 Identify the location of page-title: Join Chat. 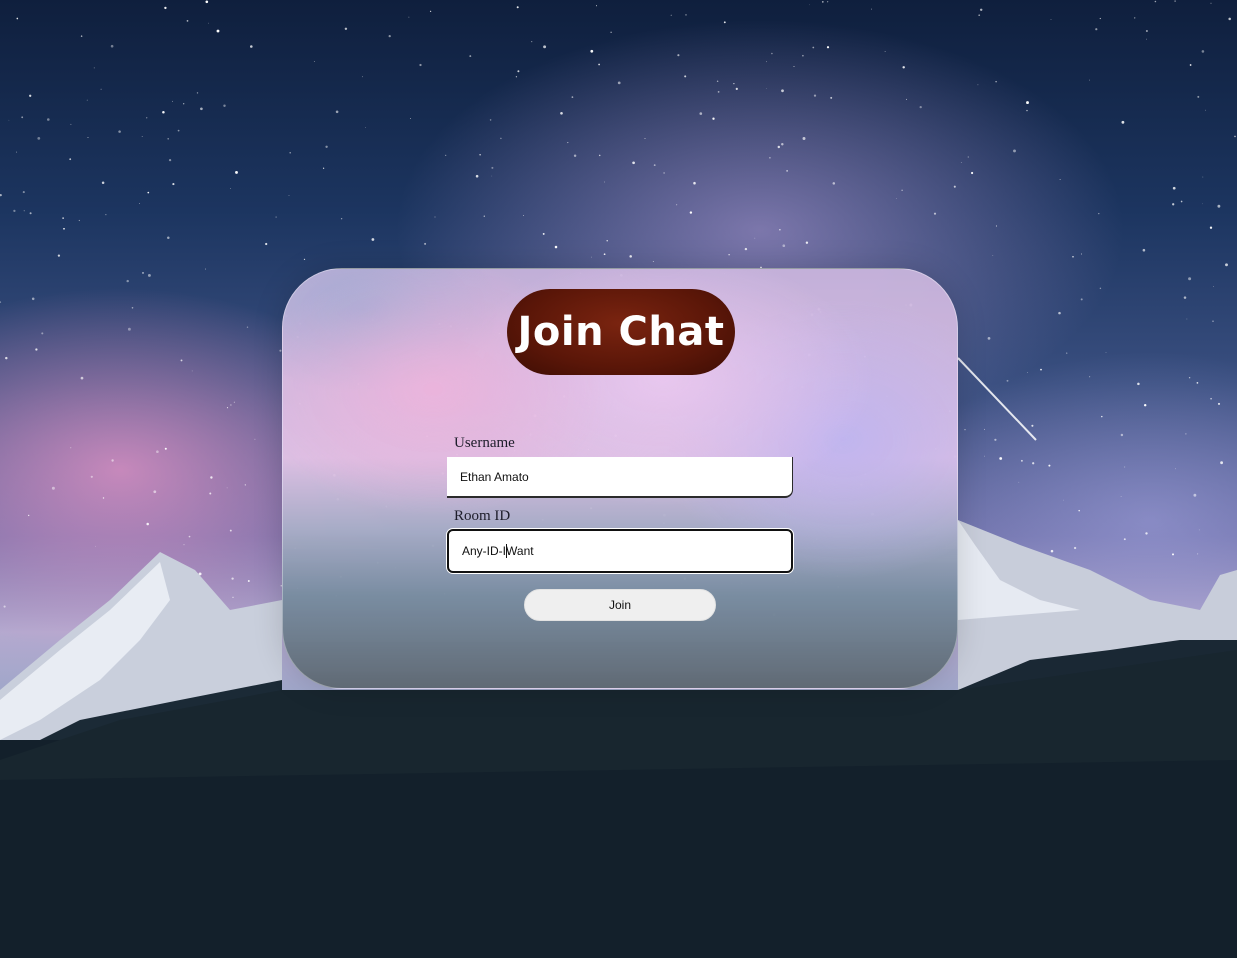
(621, 332).